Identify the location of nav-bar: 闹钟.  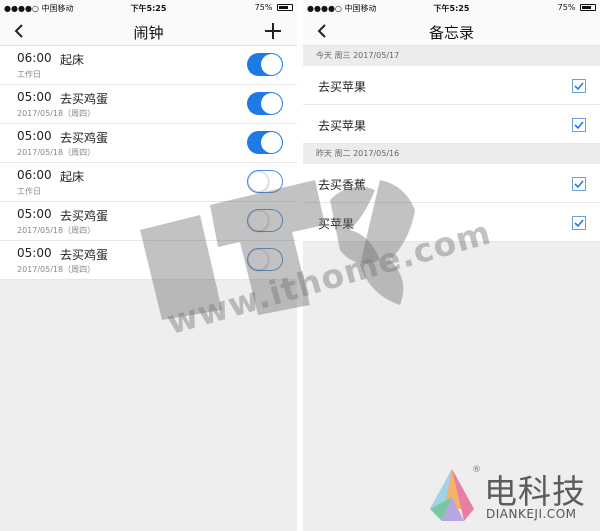
(148, 31).